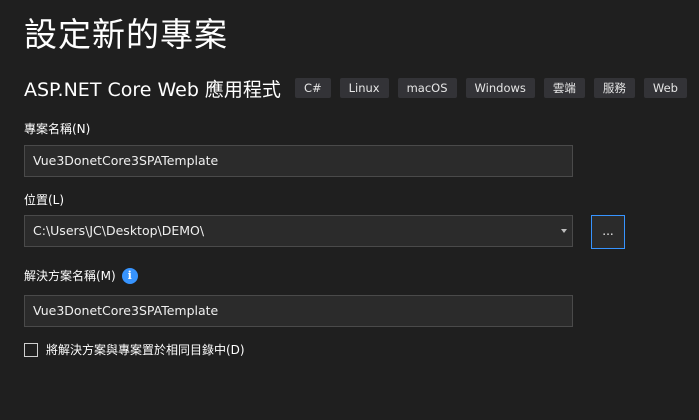  Describe the element at coordinates (665, 88) in the screenshot. I see `tag-web: Web` at that location.